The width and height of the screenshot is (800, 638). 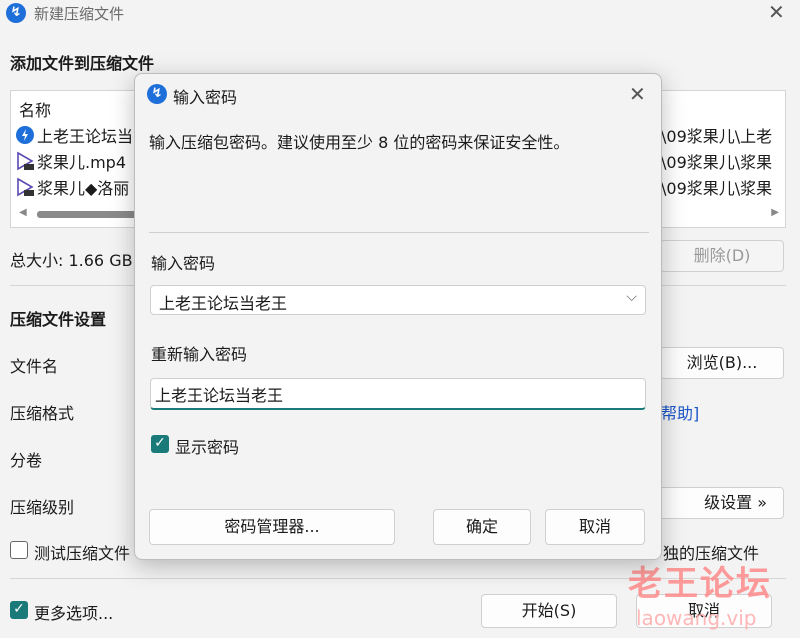 What do you see at coordinates (82, 162) in the screenshot?
I see `file-name: 浆果儿.mp4` at bounding box center [82, 162].